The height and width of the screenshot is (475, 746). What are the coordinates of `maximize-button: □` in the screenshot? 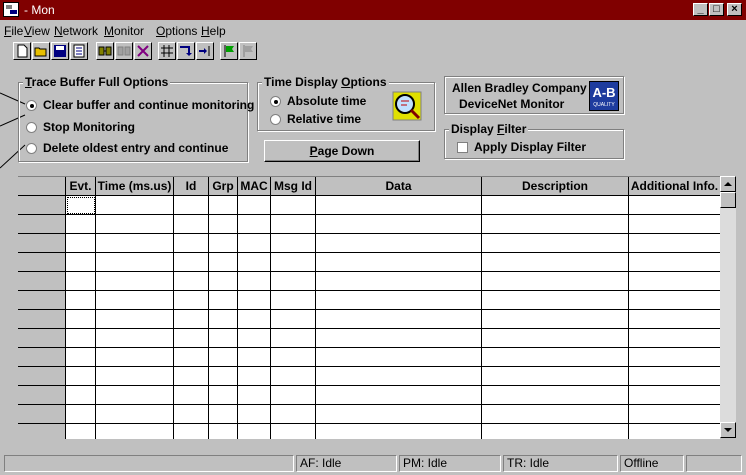 It's located at (716, 9).